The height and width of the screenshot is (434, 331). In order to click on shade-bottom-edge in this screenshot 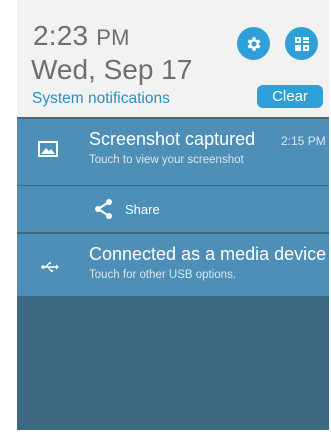, I will do `click(173, 432)`.